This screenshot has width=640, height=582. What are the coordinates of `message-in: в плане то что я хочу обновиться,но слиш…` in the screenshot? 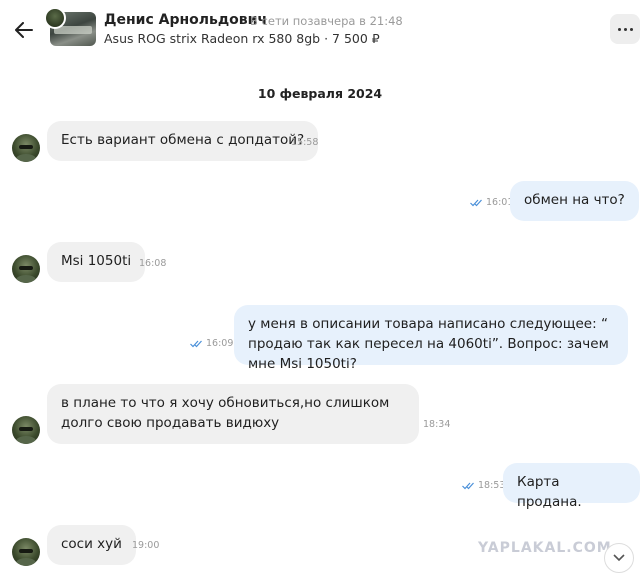 It's located at (233, 414).